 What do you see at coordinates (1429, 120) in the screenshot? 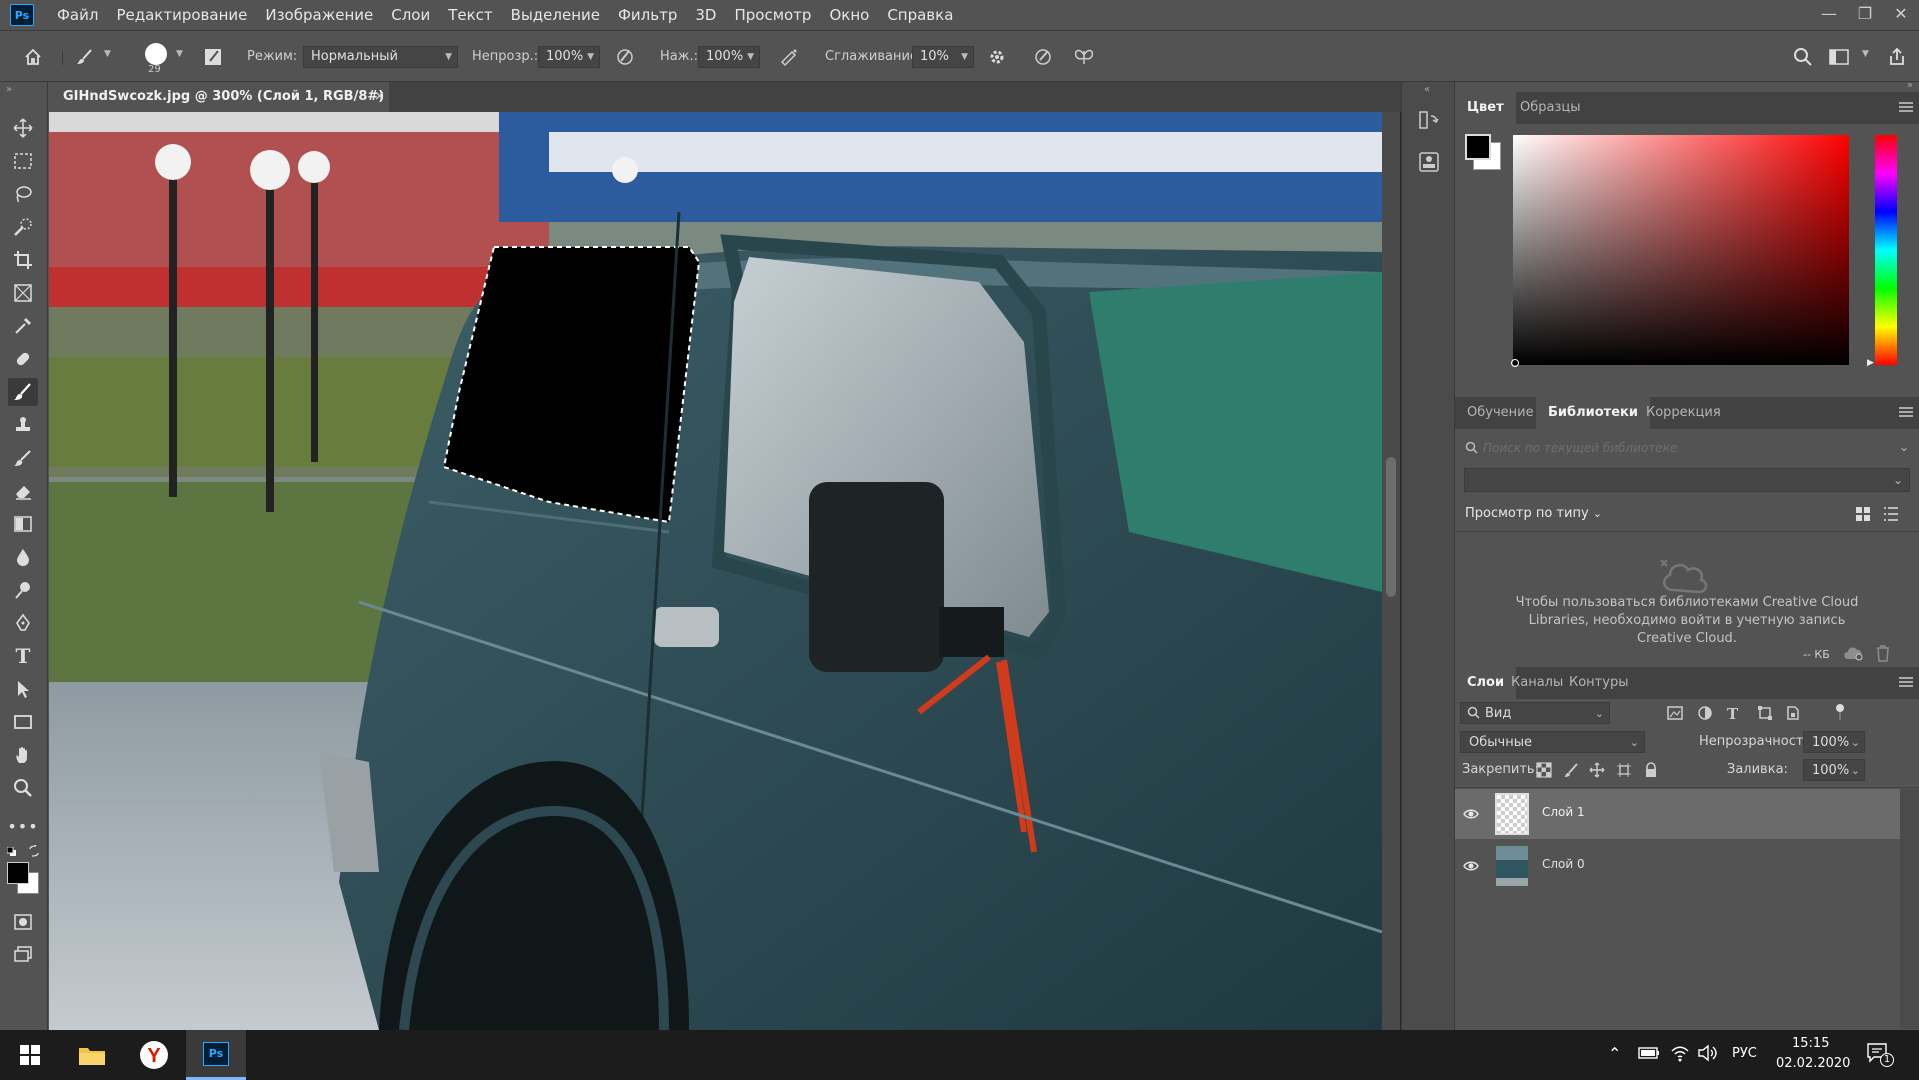
I see `history-panel-icon` at bounding box center [1429, 120].